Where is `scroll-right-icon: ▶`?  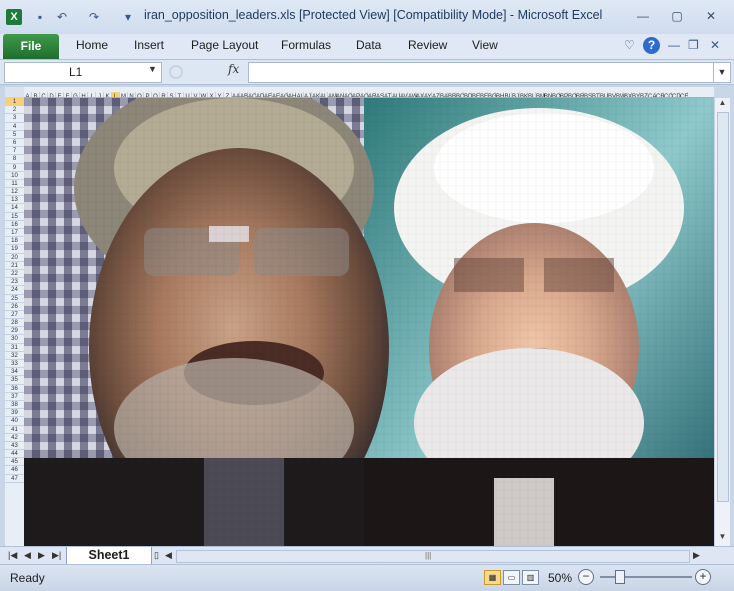
scroll-right-icon: ▶ is located at coordinates (696, 555).